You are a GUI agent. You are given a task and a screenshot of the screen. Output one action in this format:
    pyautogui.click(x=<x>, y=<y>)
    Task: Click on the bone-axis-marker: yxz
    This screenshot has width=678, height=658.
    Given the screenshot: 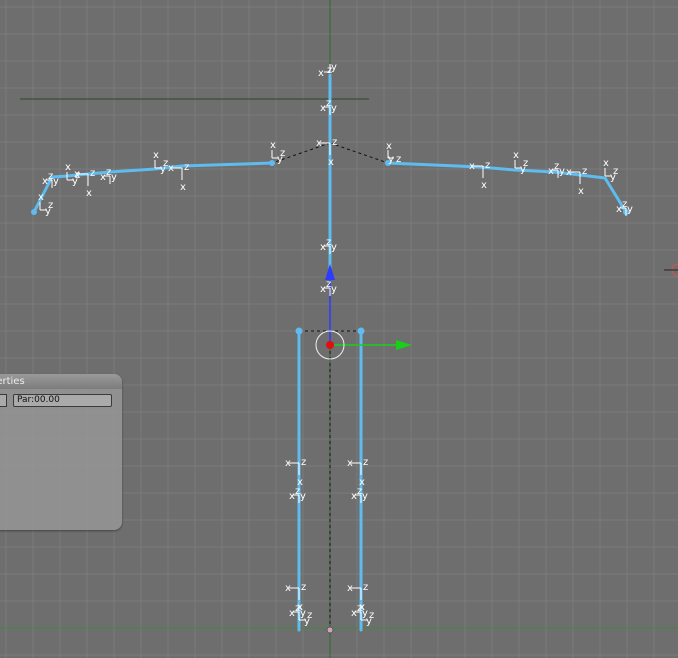 What is the action you would take?
    pyautogui.click(x=160, y=162)
    